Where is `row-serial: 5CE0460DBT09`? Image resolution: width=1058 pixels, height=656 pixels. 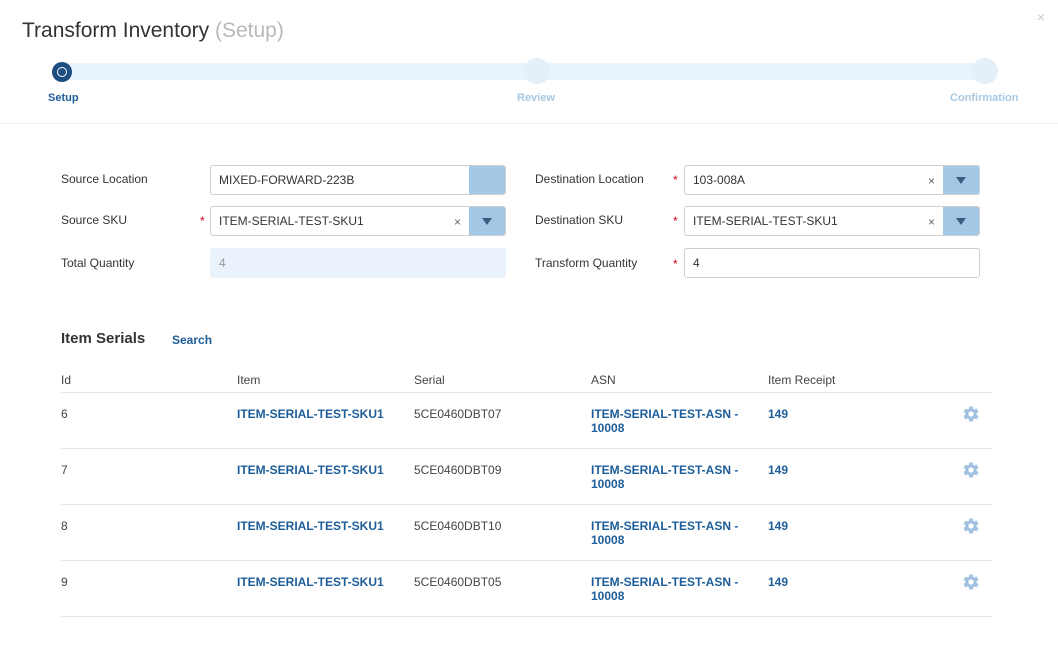 row-serial: 5CE0460DBT09 is located at coordinates (458, 470).